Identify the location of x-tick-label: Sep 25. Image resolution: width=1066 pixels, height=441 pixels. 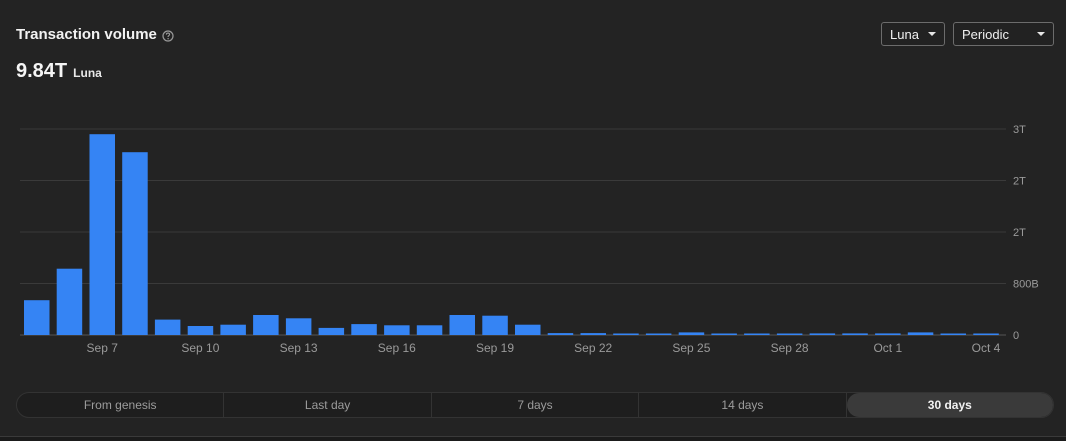
(691, 348).